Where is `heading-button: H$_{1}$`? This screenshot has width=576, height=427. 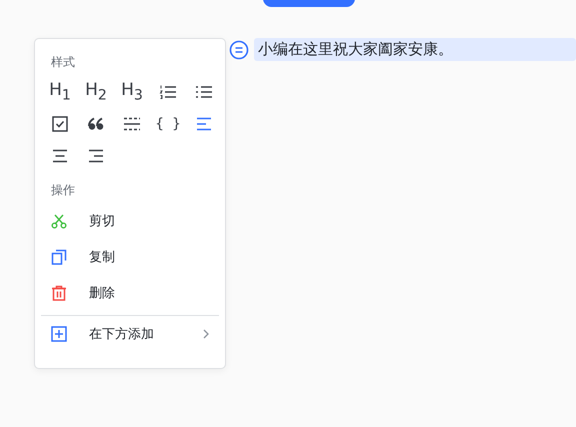 heading-button: H$_{1}$ is located at coordinates (60, 92).